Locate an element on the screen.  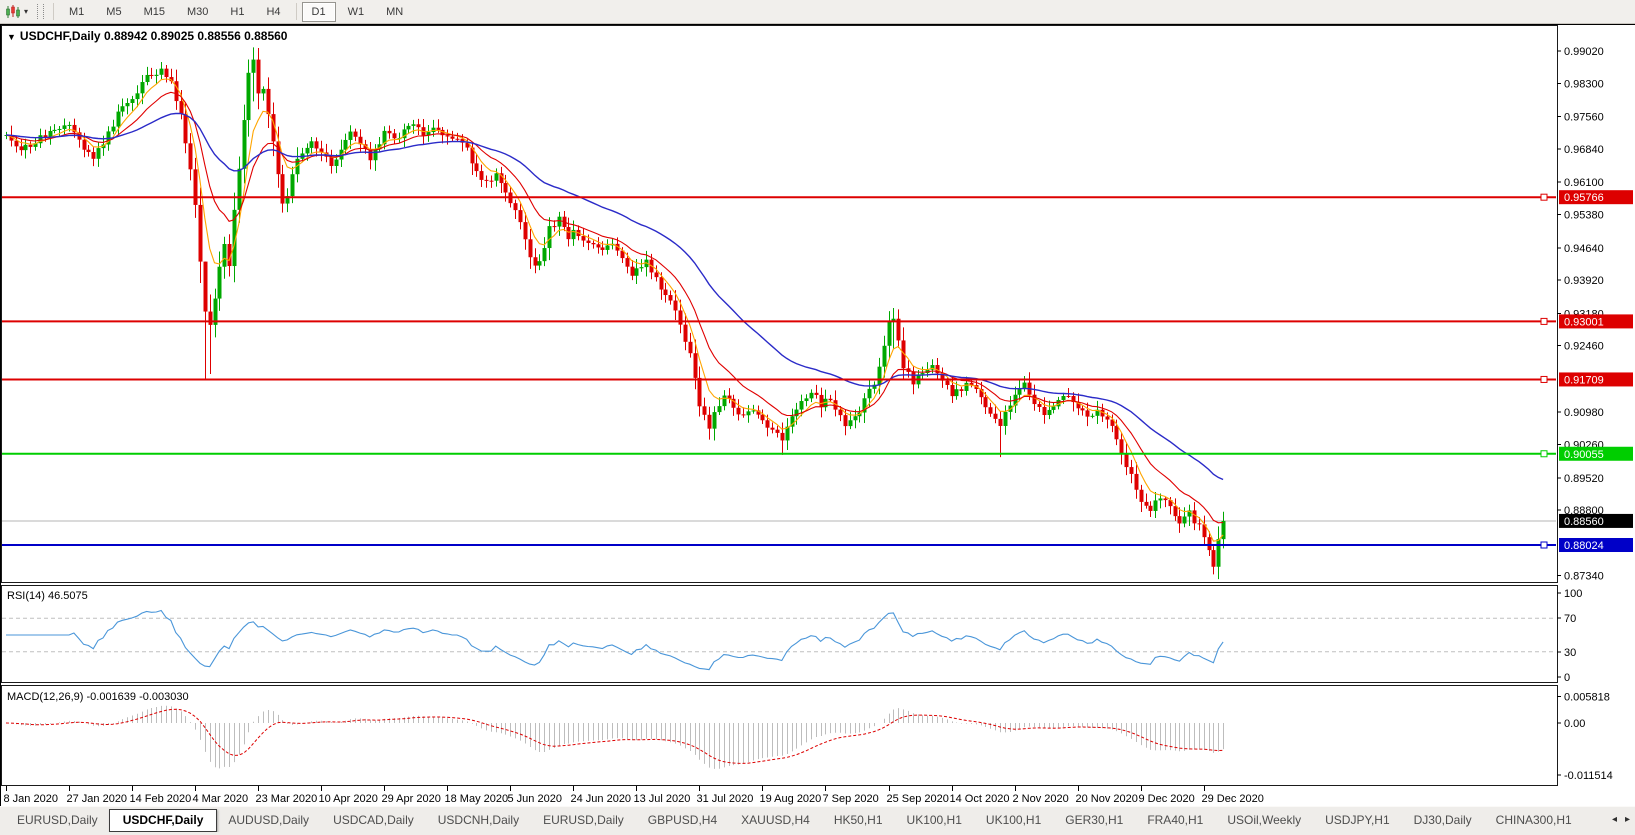
chart-tab-xauusd-h4: XAUUSD,H4 is located at coordinates (775, 819).